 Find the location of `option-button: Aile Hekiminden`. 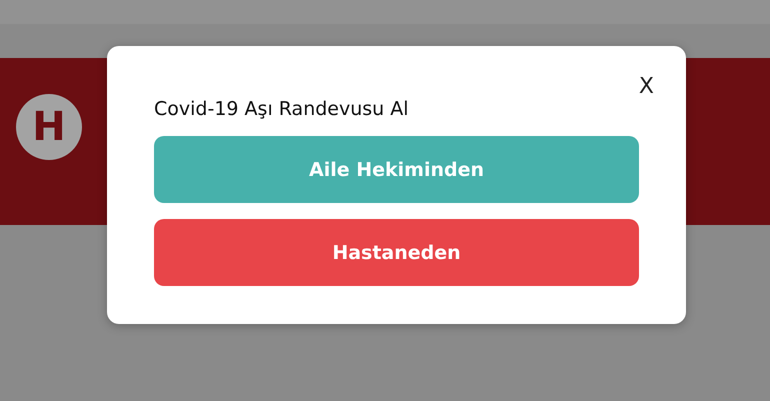

option-button: Aile Hekiminden is located at coordinates (396, 169).